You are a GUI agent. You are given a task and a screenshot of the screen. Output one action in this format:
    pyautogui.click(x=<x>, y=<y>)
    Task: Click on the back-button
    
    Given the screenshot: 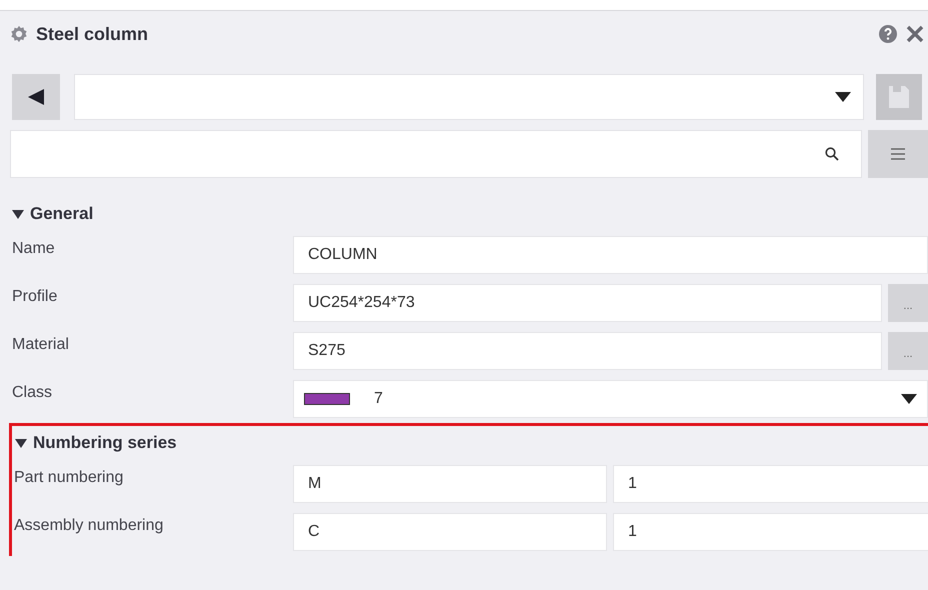 What is the action you would take?
    pyautogui.click(x=36, y=97)
    